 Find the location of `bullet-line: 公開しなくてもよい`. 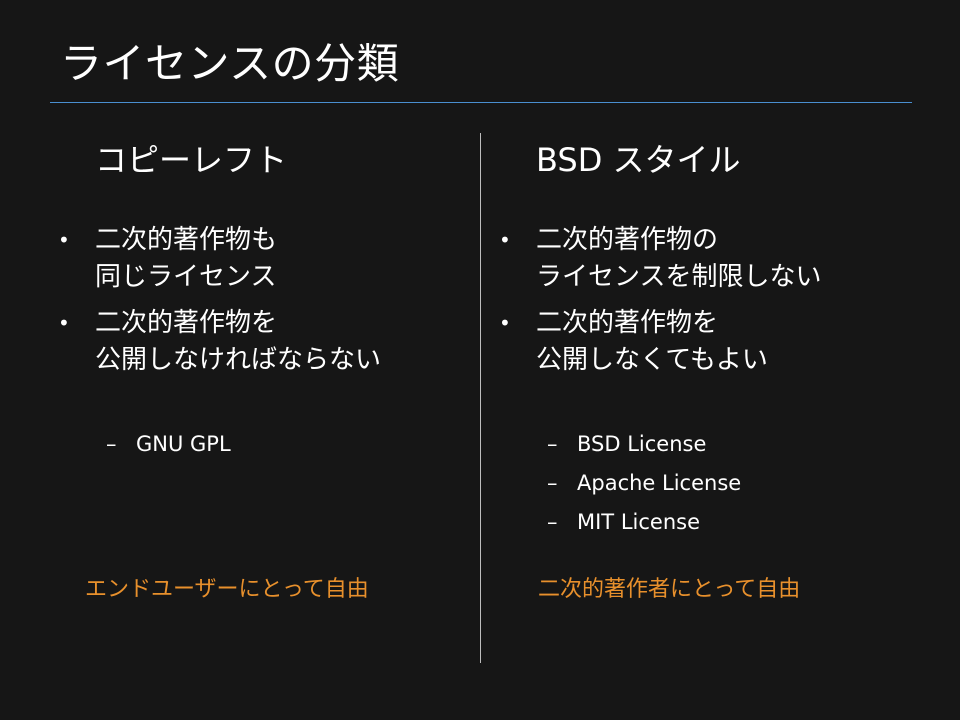

bullet-line: 公開しなくてもよい is located at coordinates (652, 360).